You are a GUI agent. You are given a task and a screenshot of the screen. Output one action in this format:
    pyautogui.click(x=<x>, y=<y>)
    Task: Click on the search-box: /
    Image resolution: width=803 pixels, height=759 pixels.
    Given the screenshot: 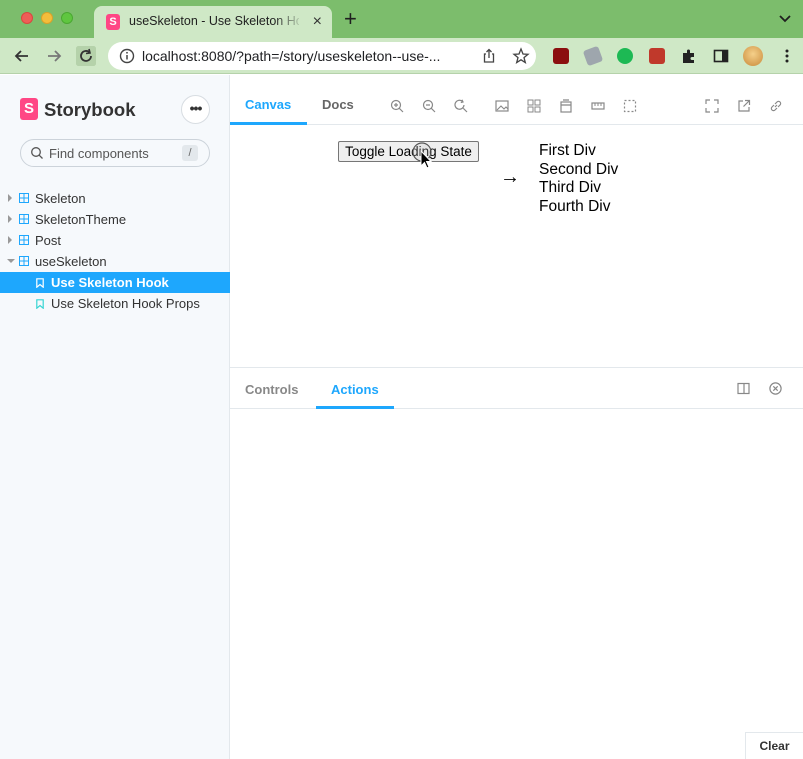 What is the action you would take?
    pyautogui.click(x=115, y=153)
    